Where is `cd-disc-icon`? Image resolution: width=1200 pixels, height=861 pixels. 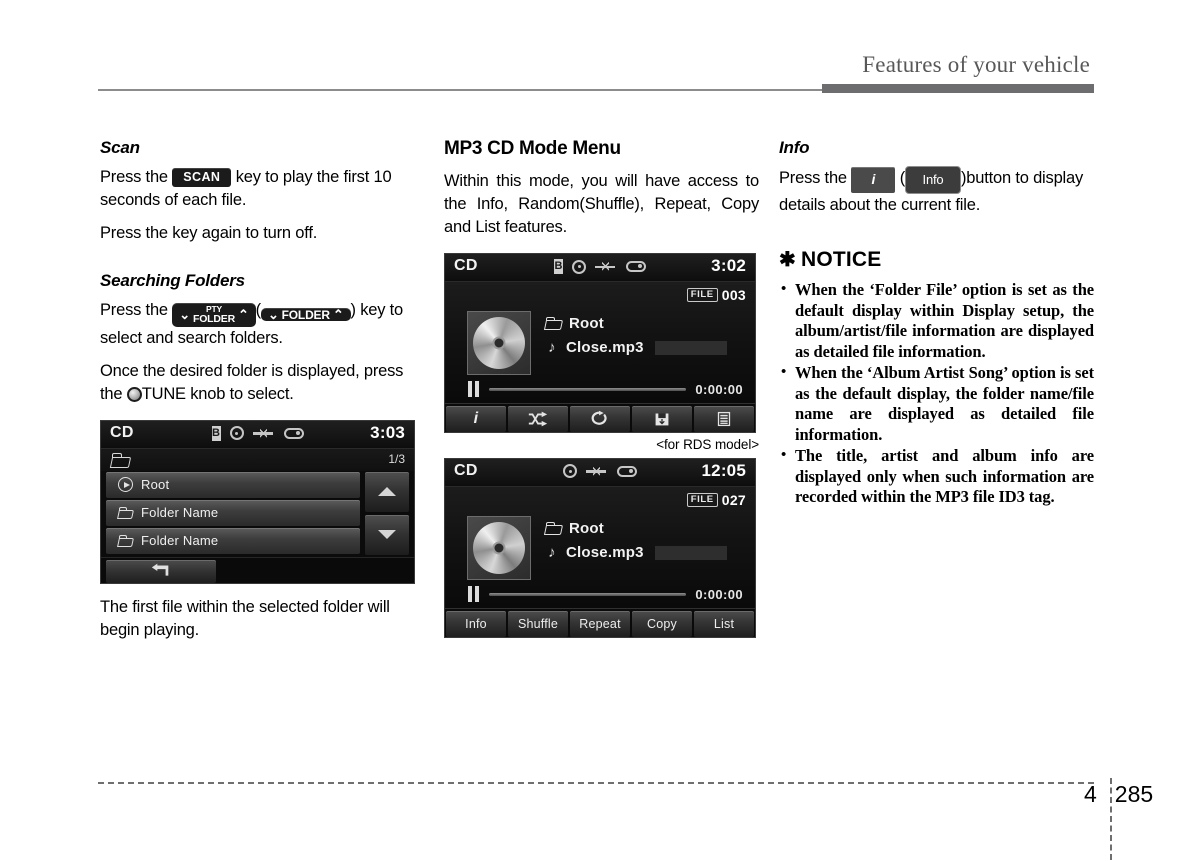
cd-disc-icon is located at coordinates (499, 548).